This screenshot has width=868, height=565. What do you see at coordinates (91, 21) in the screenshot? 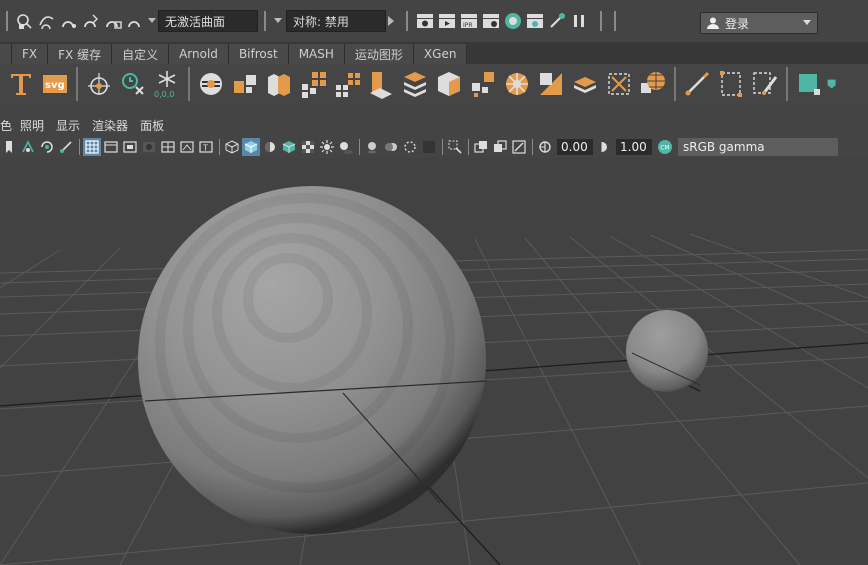
I see `snap-to-view-planes-icon` at bounding box center [91, 21].